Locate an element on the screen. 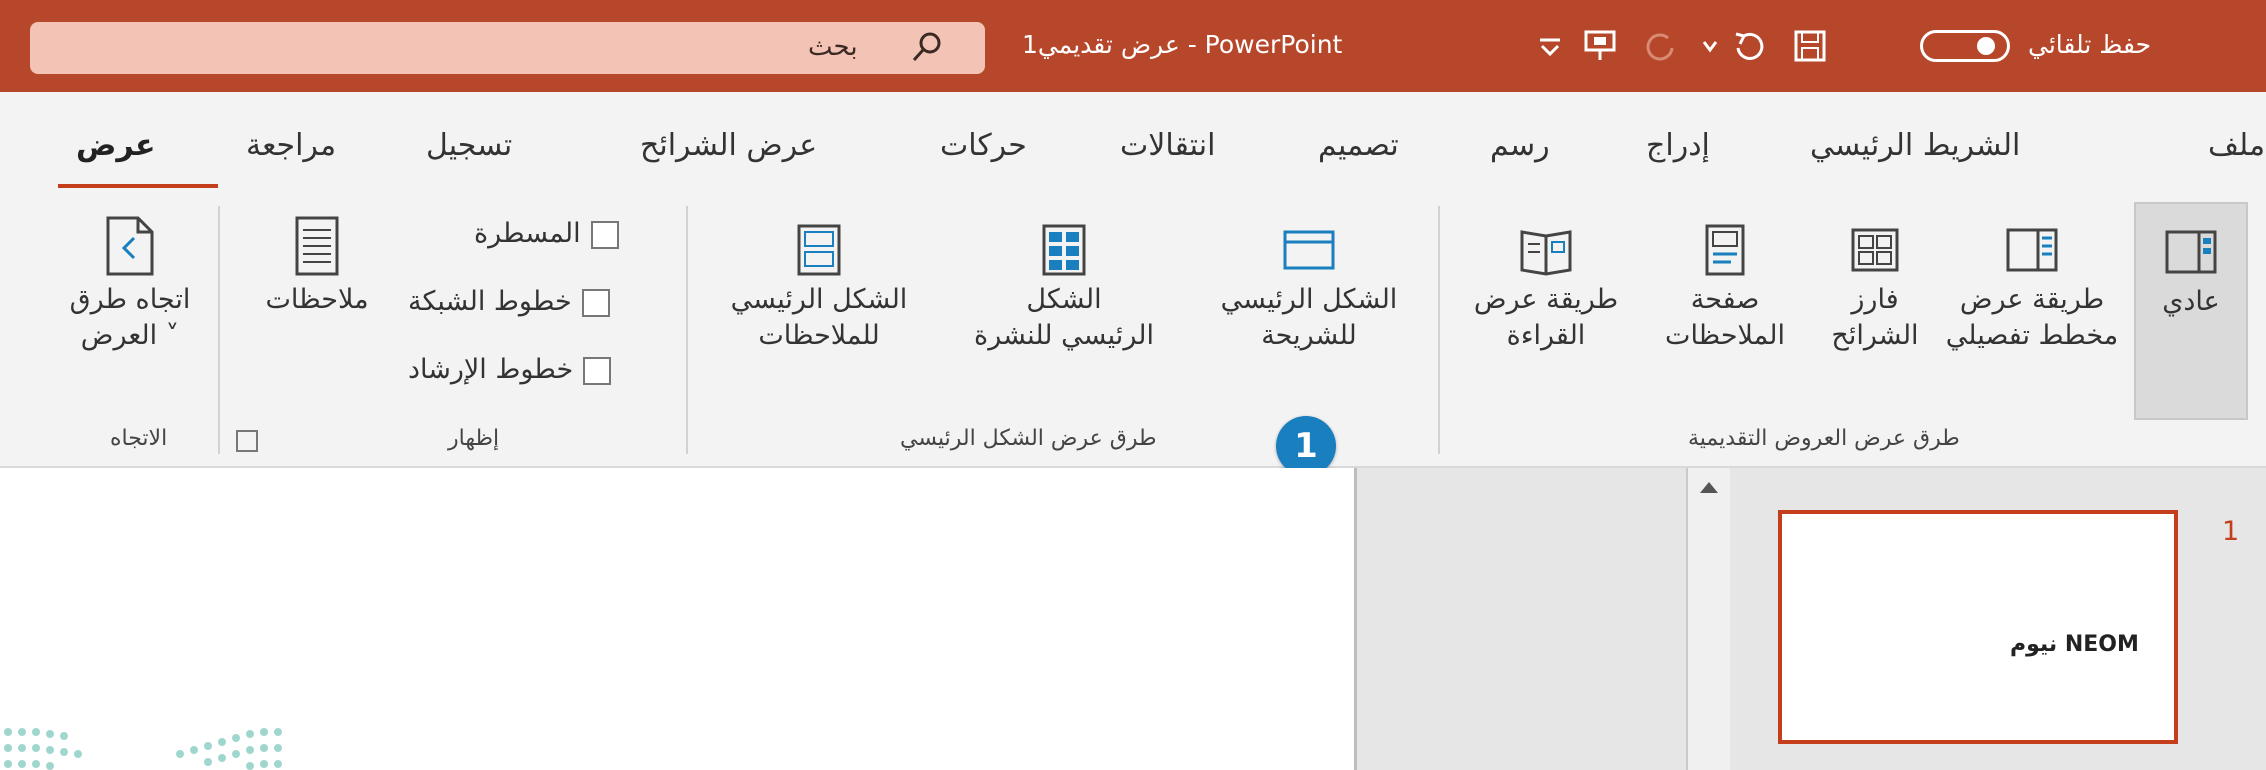 This screenshot has height=770, width=2266. normal-view-icon is located at coordinates (2191, 252).